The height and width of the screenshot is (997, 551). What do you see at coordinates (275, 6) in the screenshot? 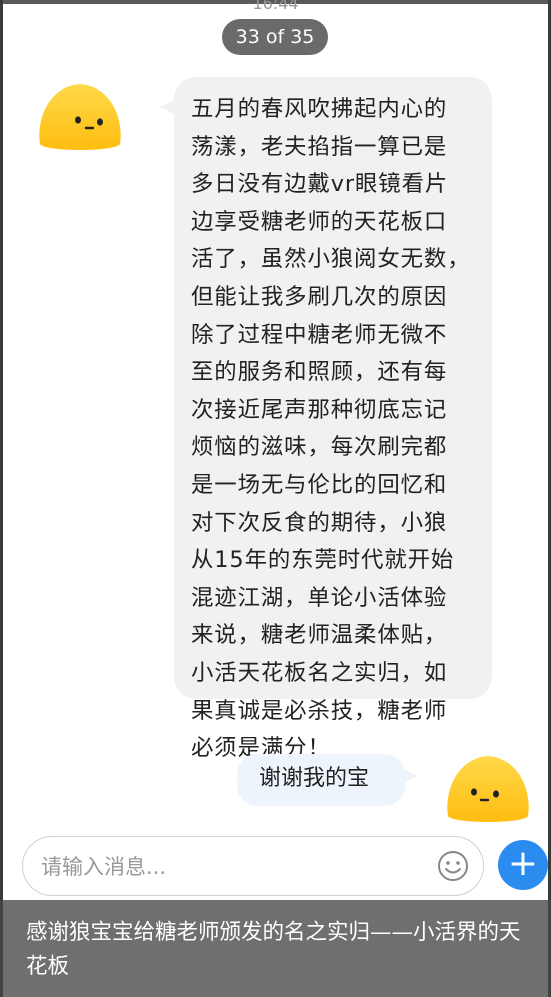
I see `status-time: 16:44` at bounding box center [275, 6].